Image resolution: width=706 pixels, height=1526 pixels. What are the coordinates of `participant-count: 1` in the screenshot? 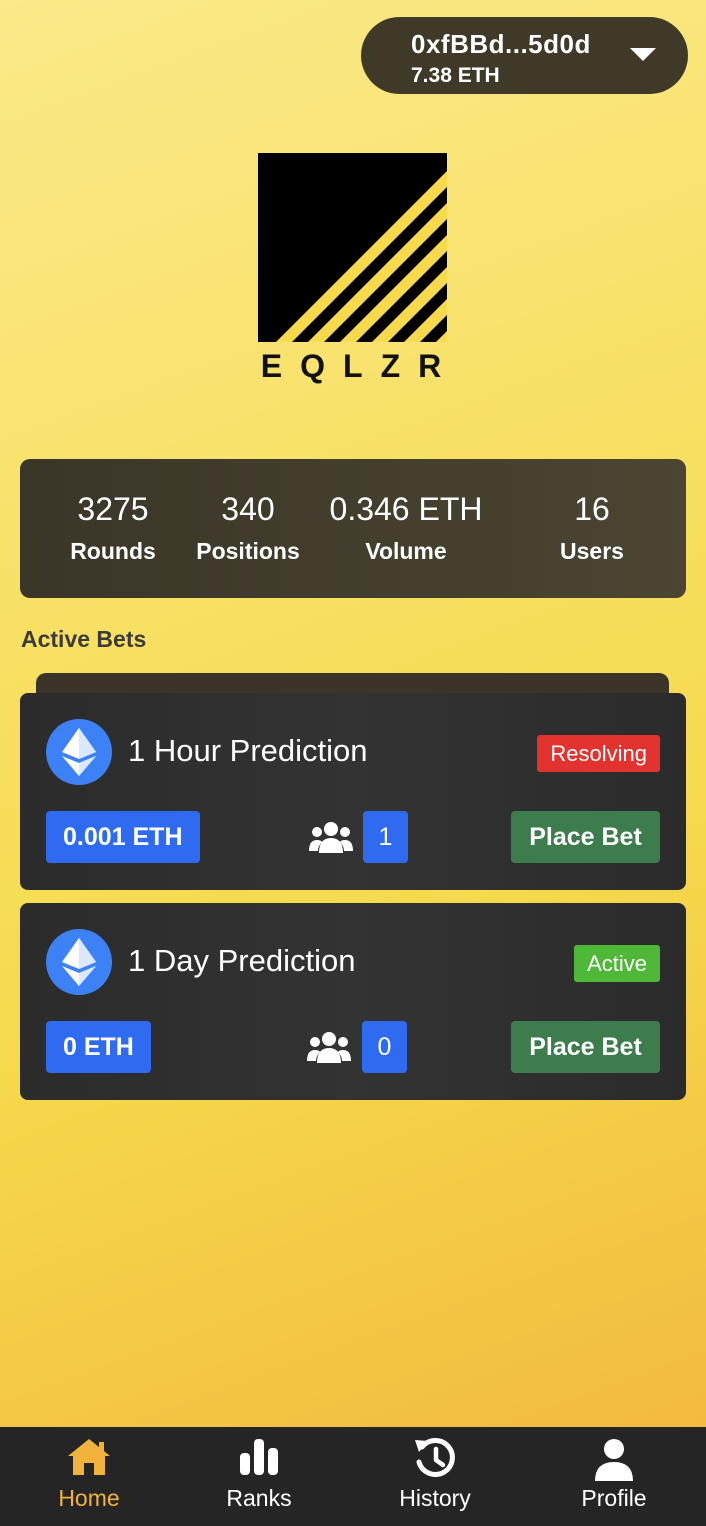 It's located at (385, 837).